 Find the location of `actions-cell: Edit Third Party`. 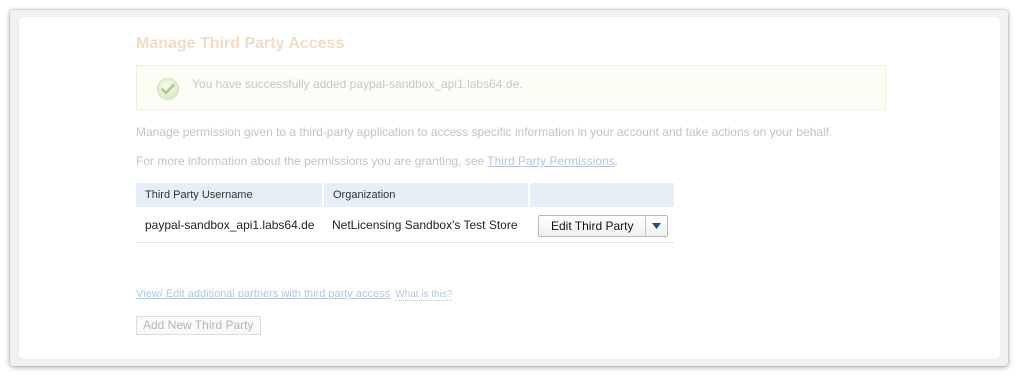

actions-cell: Edit Third Party is located at coordinates (601, 225).